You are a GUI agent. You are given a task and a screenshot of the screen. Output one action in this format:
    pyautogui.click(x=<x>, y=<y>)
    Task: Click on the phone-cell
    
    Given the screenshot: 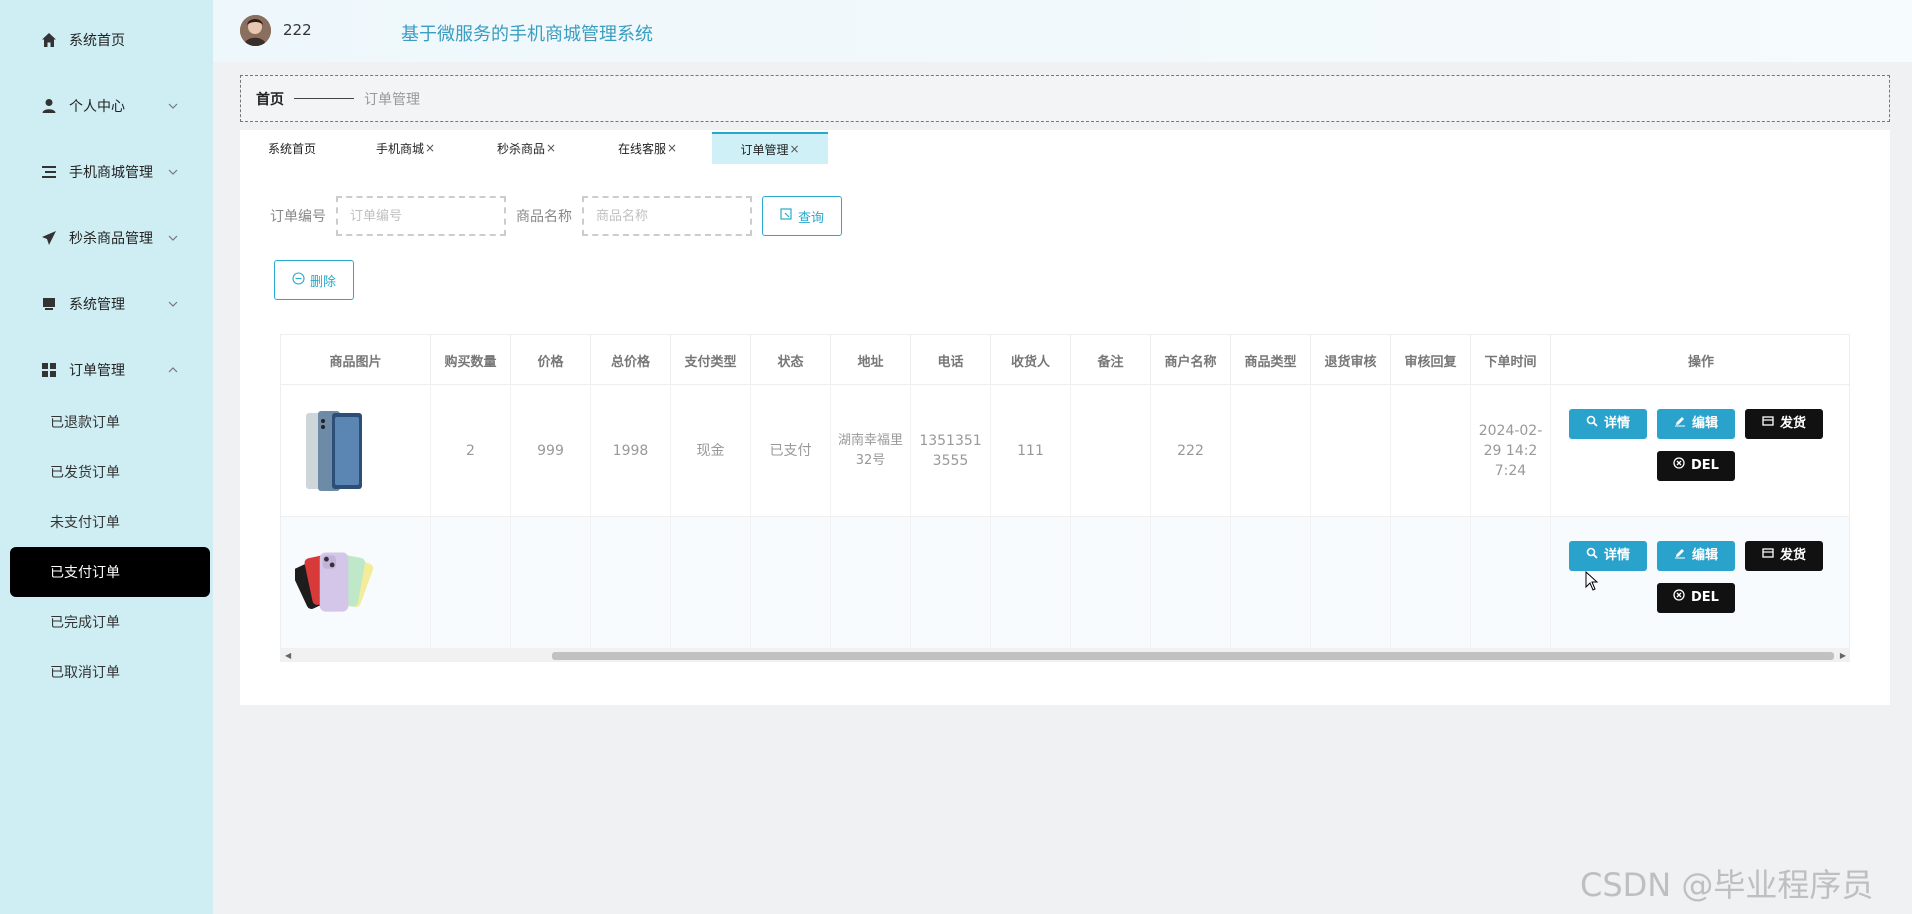 What is the action you would take?
    pyautogui.click(x=951, y=583)
    